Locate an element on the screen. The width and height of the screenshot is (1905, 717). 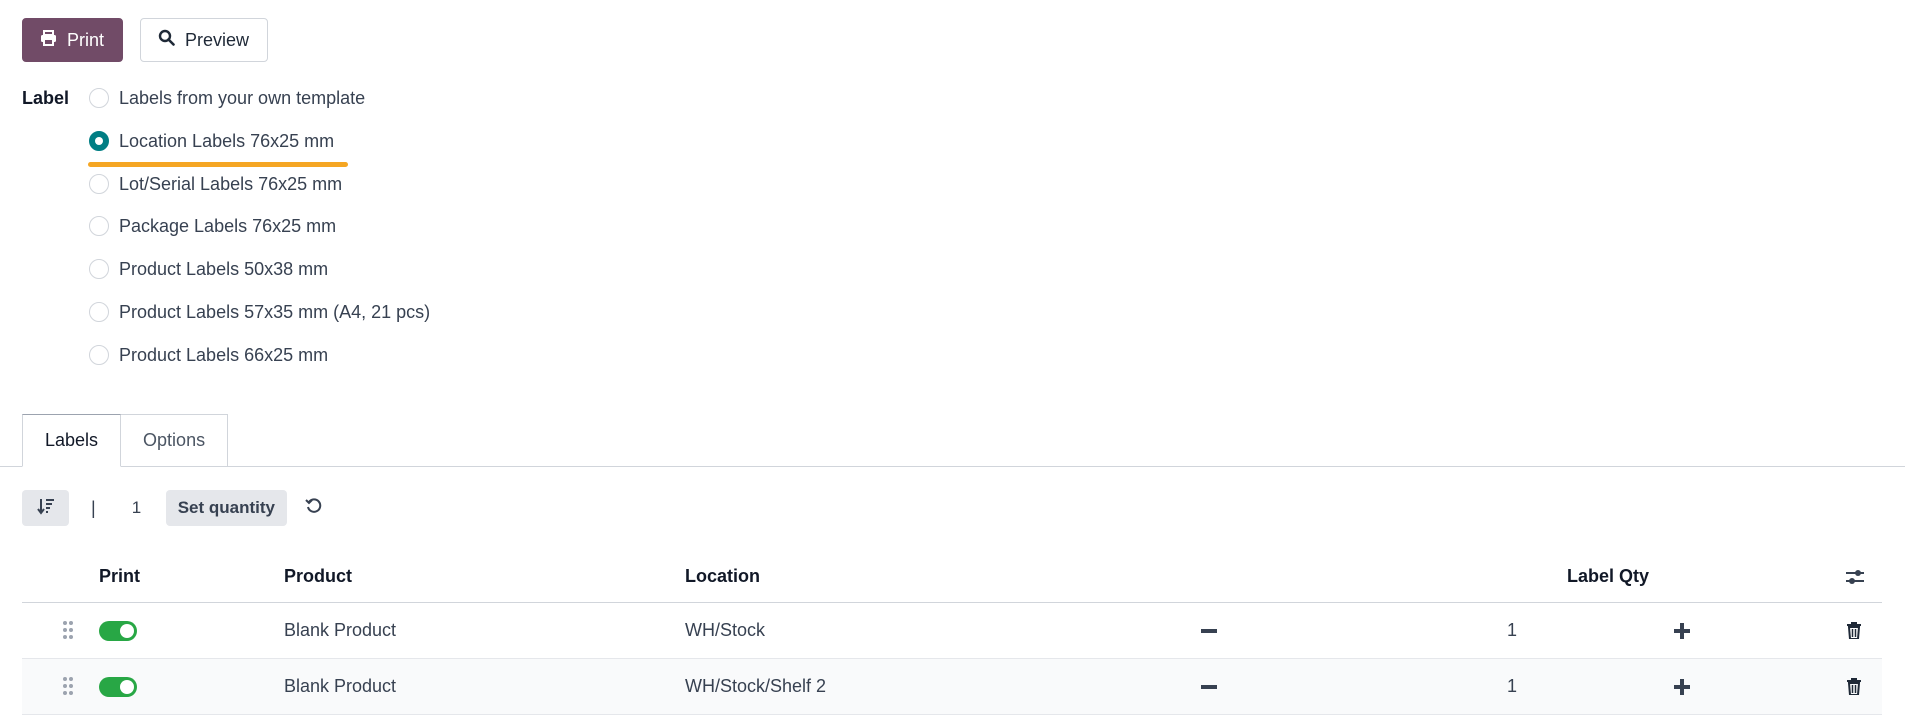
set-quantity-button: Set quantity is located at coordinates (226, 508).